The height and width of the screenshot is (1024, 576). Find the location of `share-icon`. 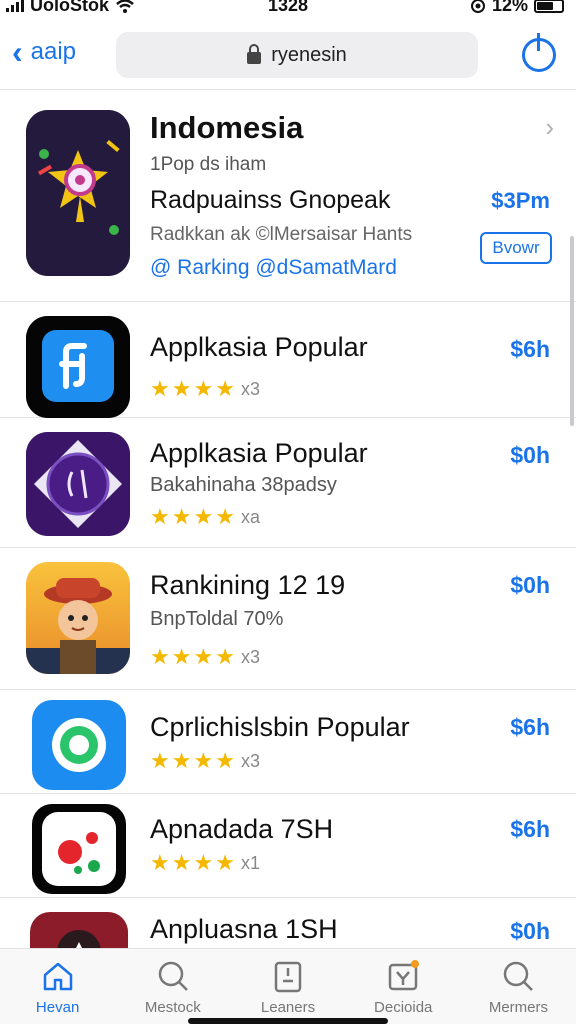

share-icon is located at coordinates (539, 52).